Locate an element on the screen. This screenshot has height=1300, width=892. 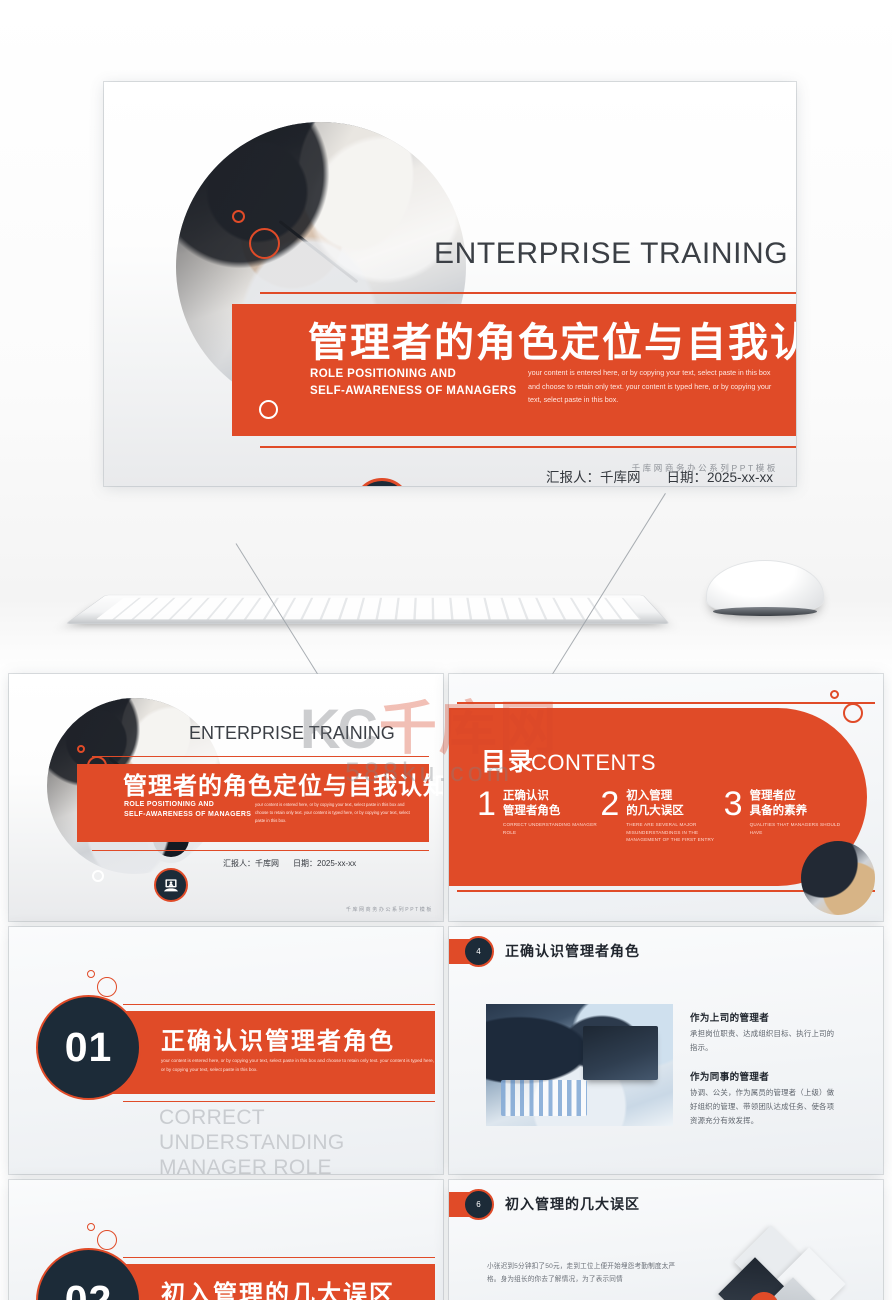
section02-decor-ring-large-icon is located at coordinates (107, 1240).